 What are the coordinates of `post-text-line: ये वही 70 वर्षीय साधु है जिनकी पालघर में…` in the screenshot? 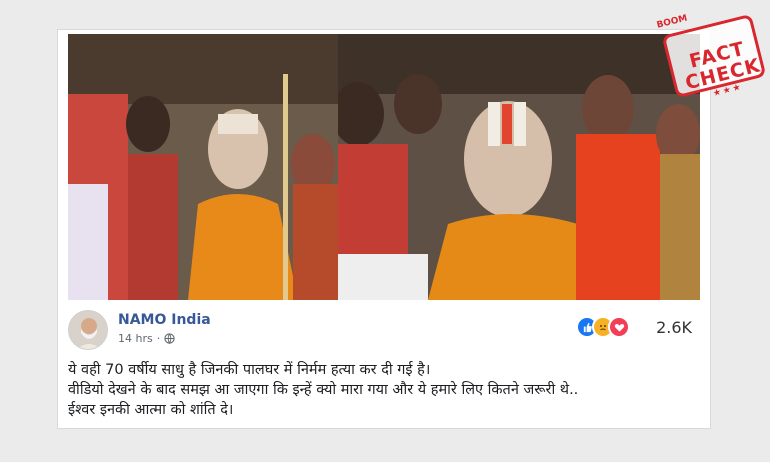 It's located at (249, 370).